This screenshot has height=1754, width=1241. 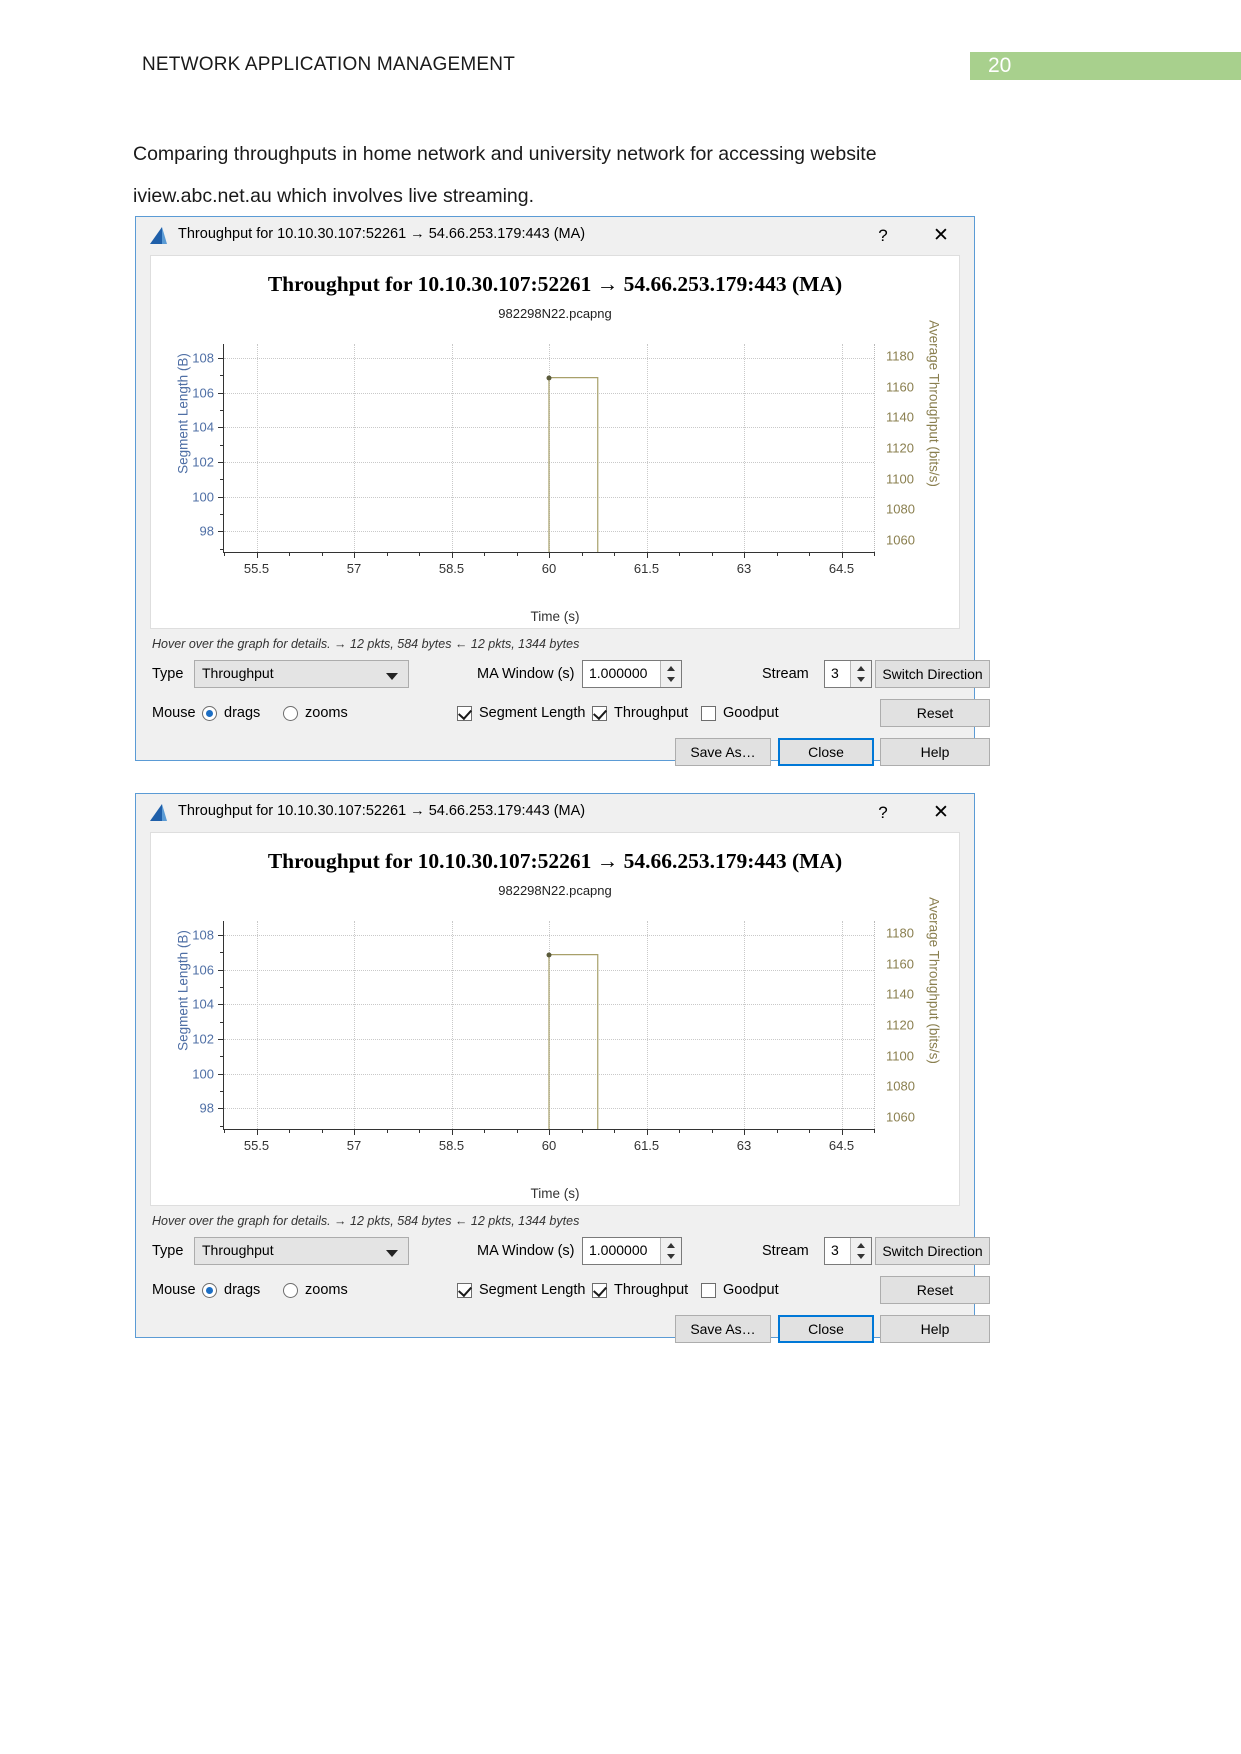 I want to click on x-axis-tick-label: 58.5, so click(x=451, y=1145).